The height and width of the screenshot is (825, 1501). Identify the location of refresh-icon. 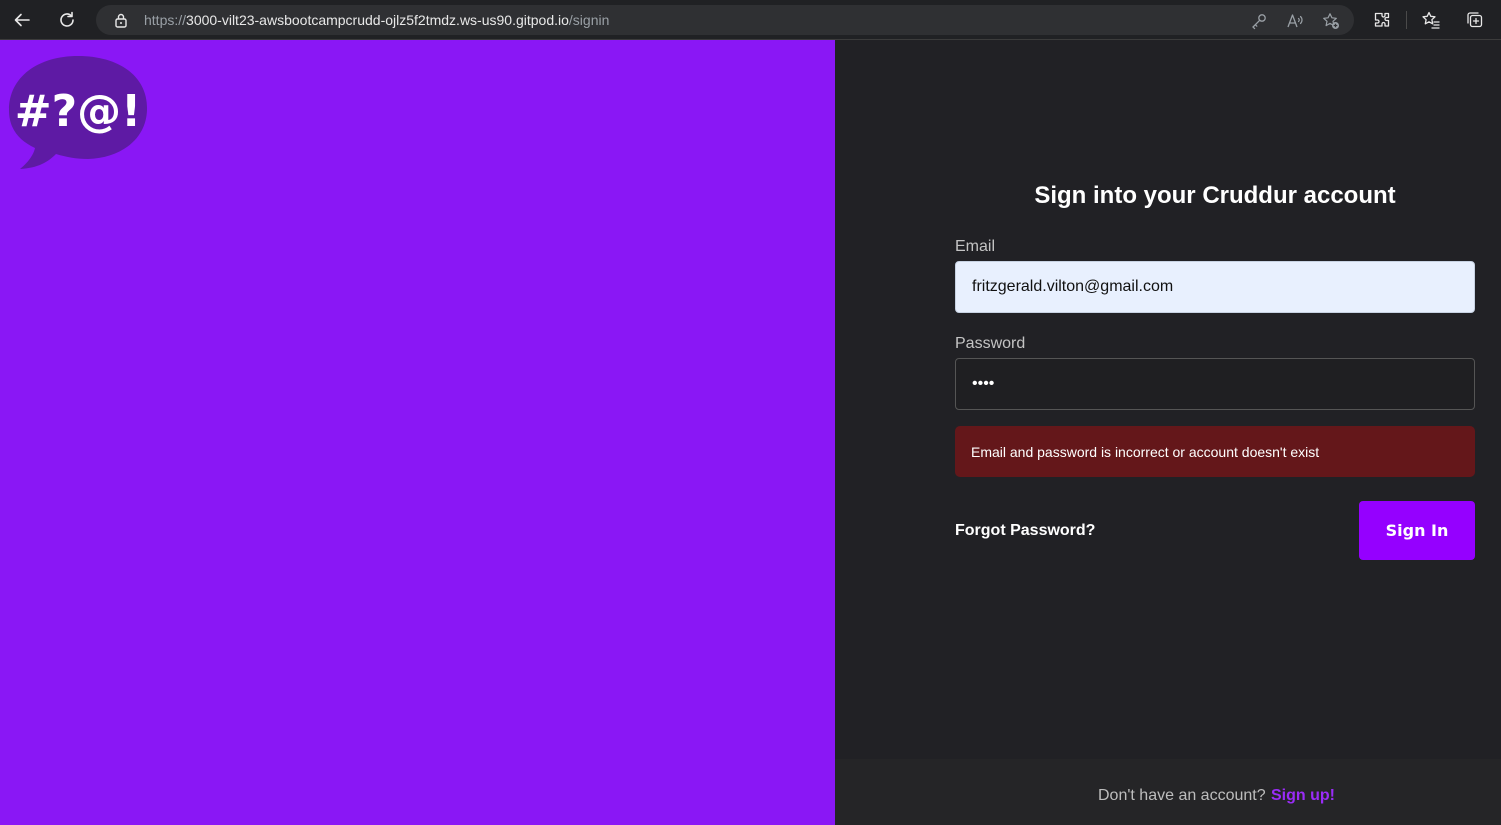
(67, 20).